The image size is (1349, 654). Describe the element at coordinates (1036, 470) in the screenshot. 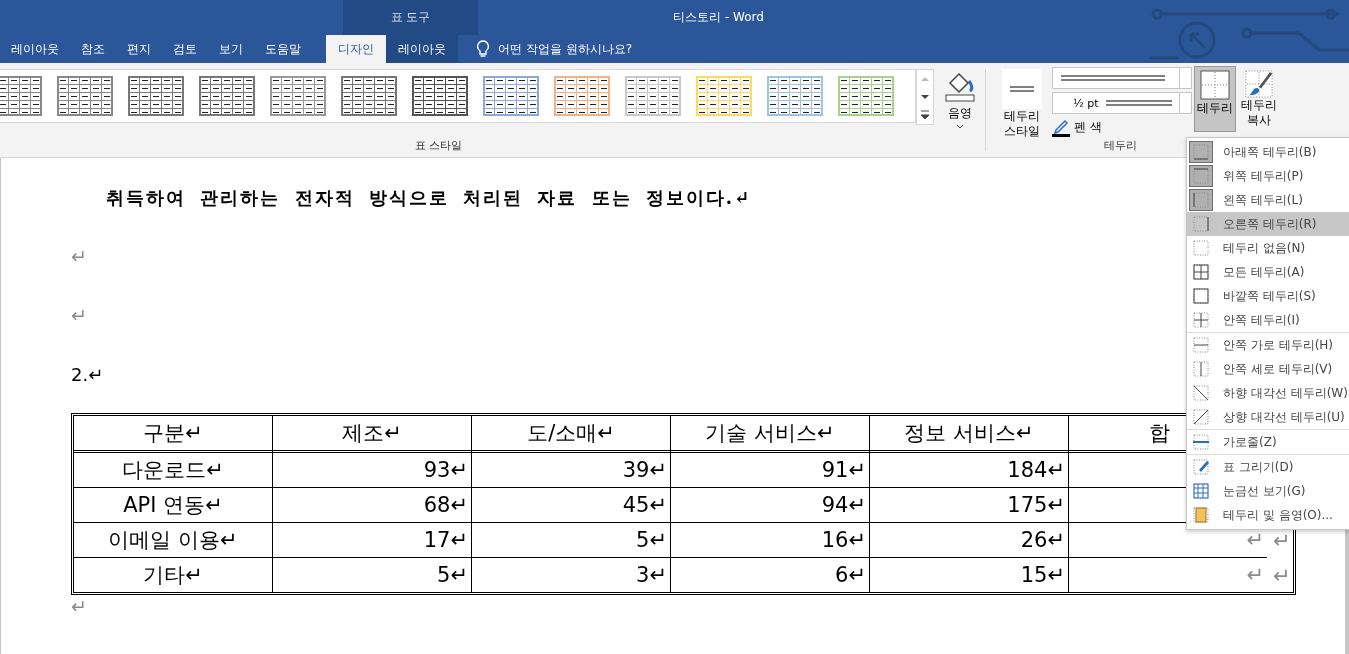

I see `table-cell: 184↵` at that location.